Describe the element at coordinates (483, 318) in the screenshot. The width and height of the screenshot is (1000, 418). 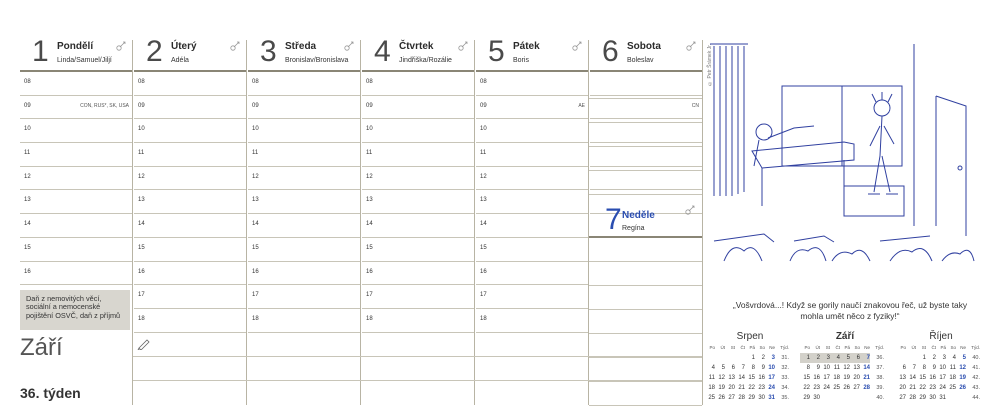
I see `hour-label: 18` at that location.